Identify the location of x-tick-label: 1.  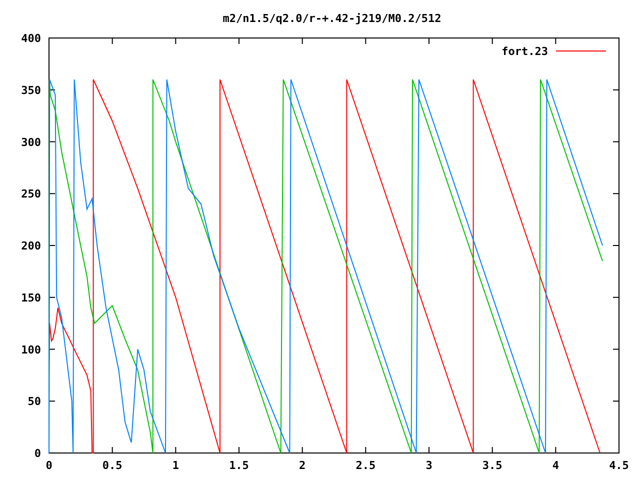
(175, 465).